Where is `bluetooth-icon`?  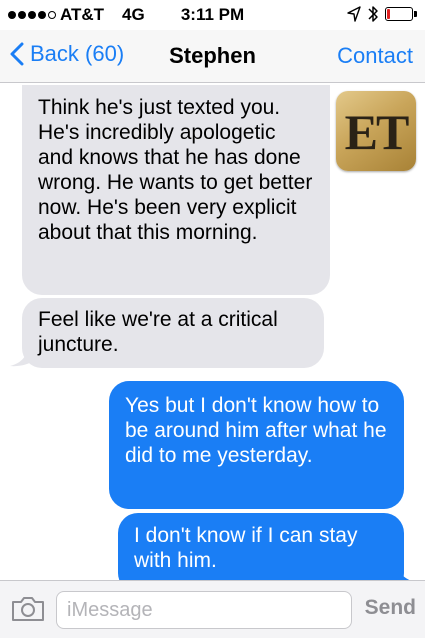 bluetooth-icon is located at coordinates (373, 14).